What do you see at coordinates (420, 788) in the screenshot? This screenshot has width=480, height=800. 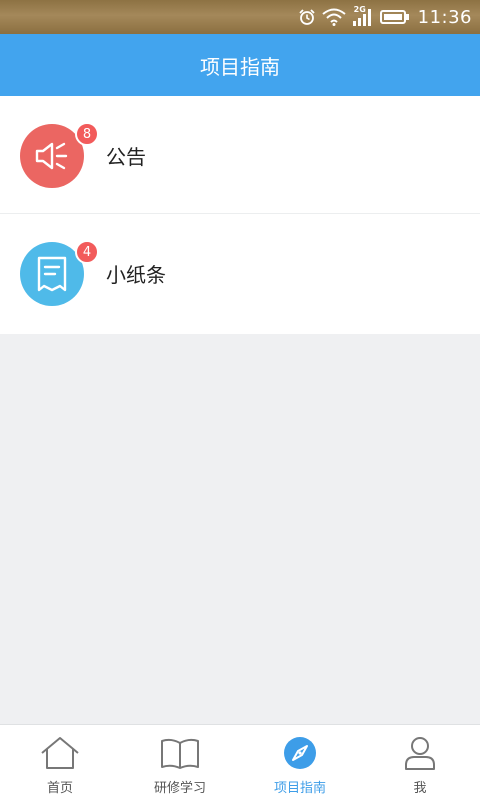 I see `tab-label: 我` at bounding box center [420, 788].